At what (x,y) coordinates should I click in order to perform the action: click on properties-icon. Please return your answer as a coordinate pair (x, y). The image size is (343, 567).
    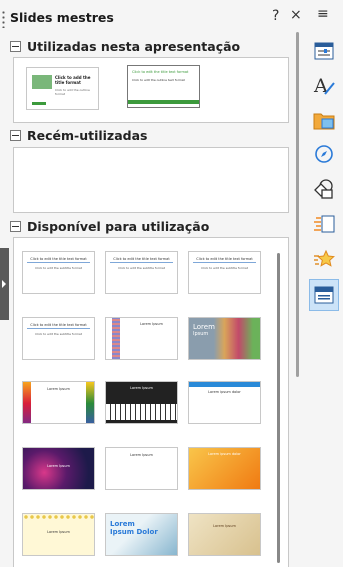
    Looking at the image, I should click on (324, 51).